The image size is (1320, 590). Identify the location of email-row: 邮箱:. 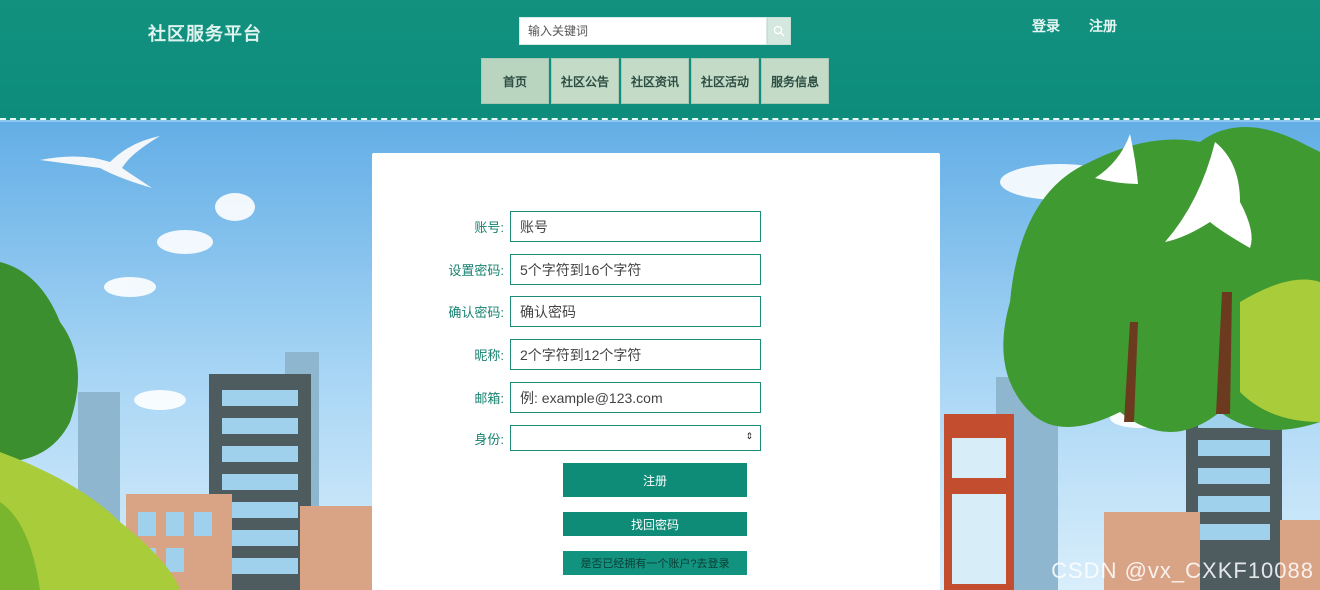
(566, 397).